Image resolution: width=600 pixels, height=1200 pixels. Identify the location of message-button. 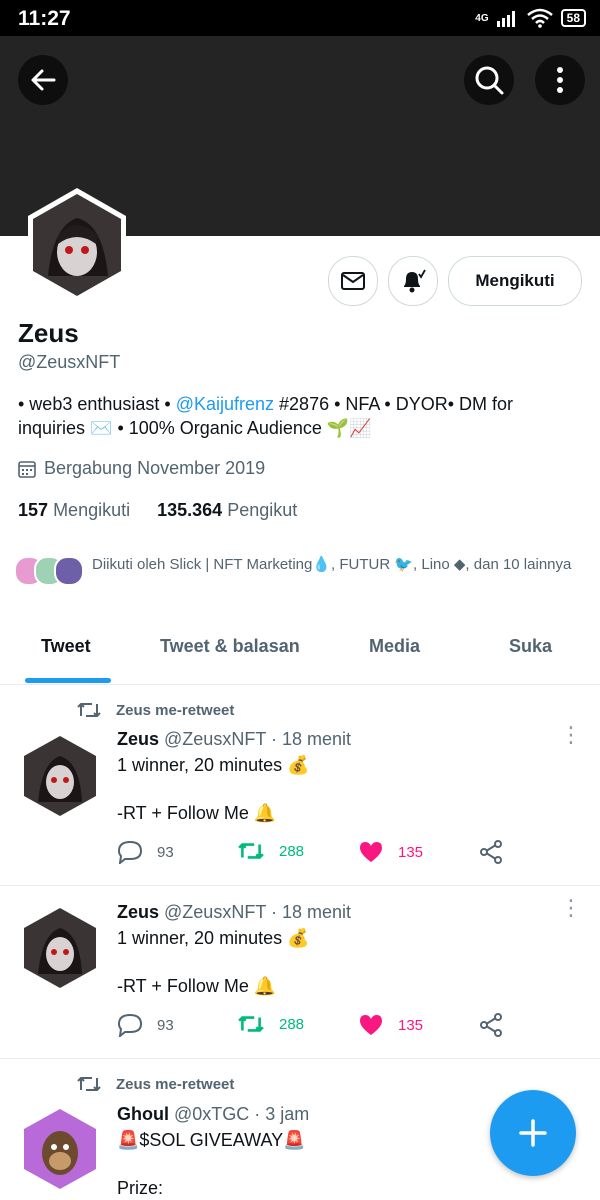
(353, 281).